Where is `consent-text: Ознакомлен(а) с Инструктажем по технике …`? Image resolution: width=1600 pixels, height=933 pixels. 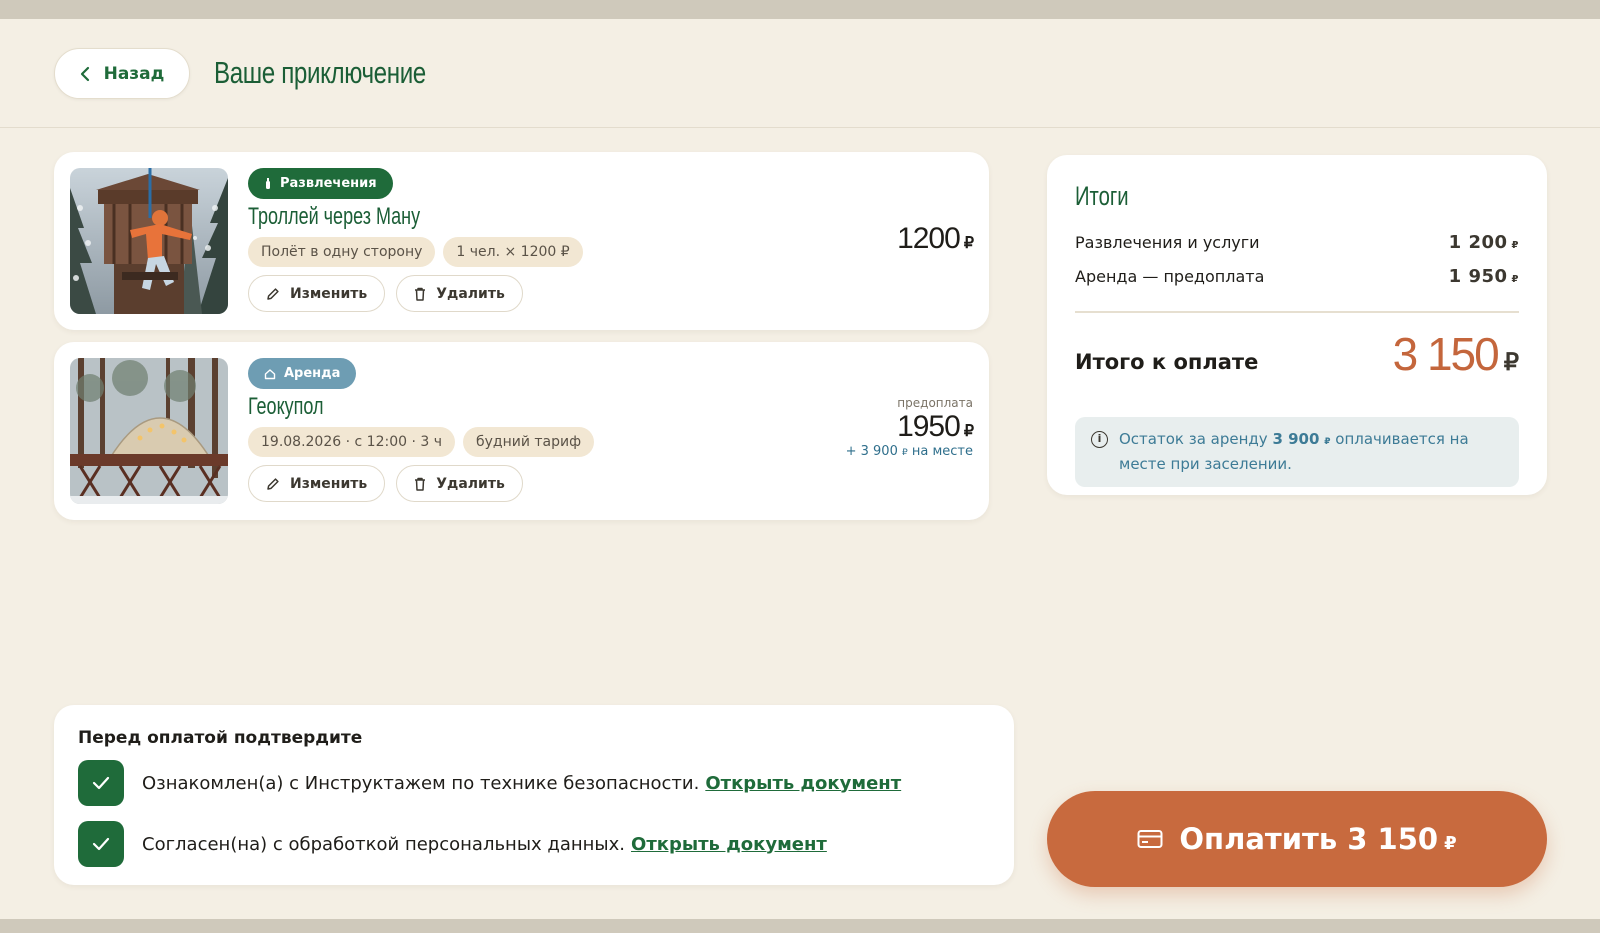
consent-text: Ознакомлен(а) с Инструктажем по технике … is located at coordinates (421, 783).